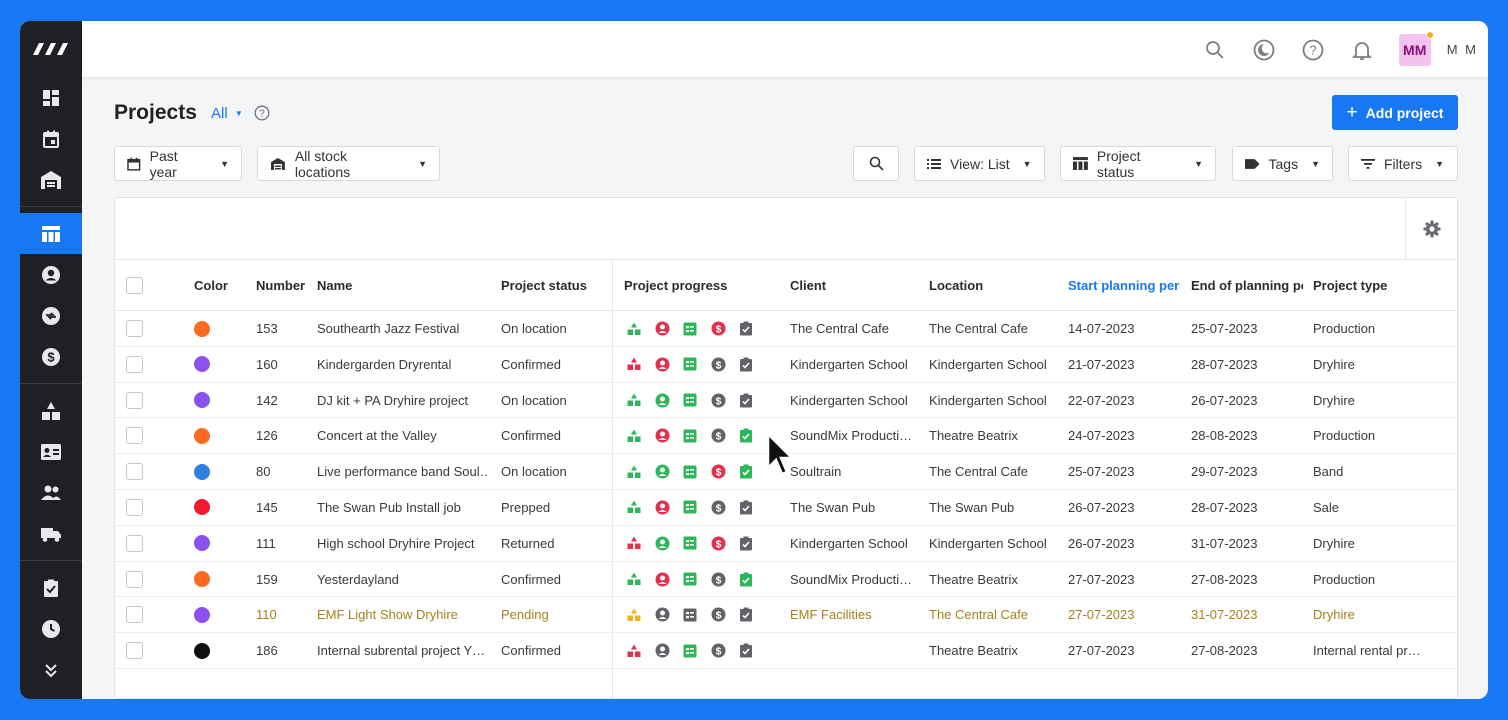 Image resolution: width=1508 pixels, height=720 pixels. Describe the element at coordinates (51, 451) in the screenshot. I see `sidebar-item-crew` at that location.